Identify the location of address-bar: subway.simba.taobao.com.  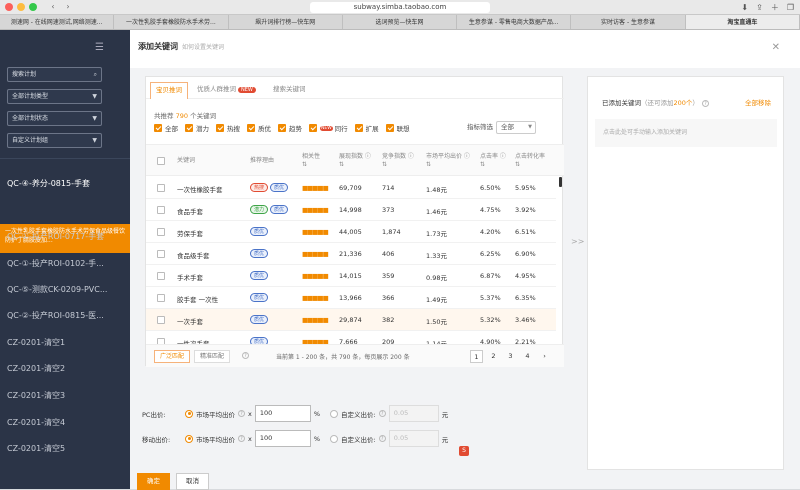
(400, 7).